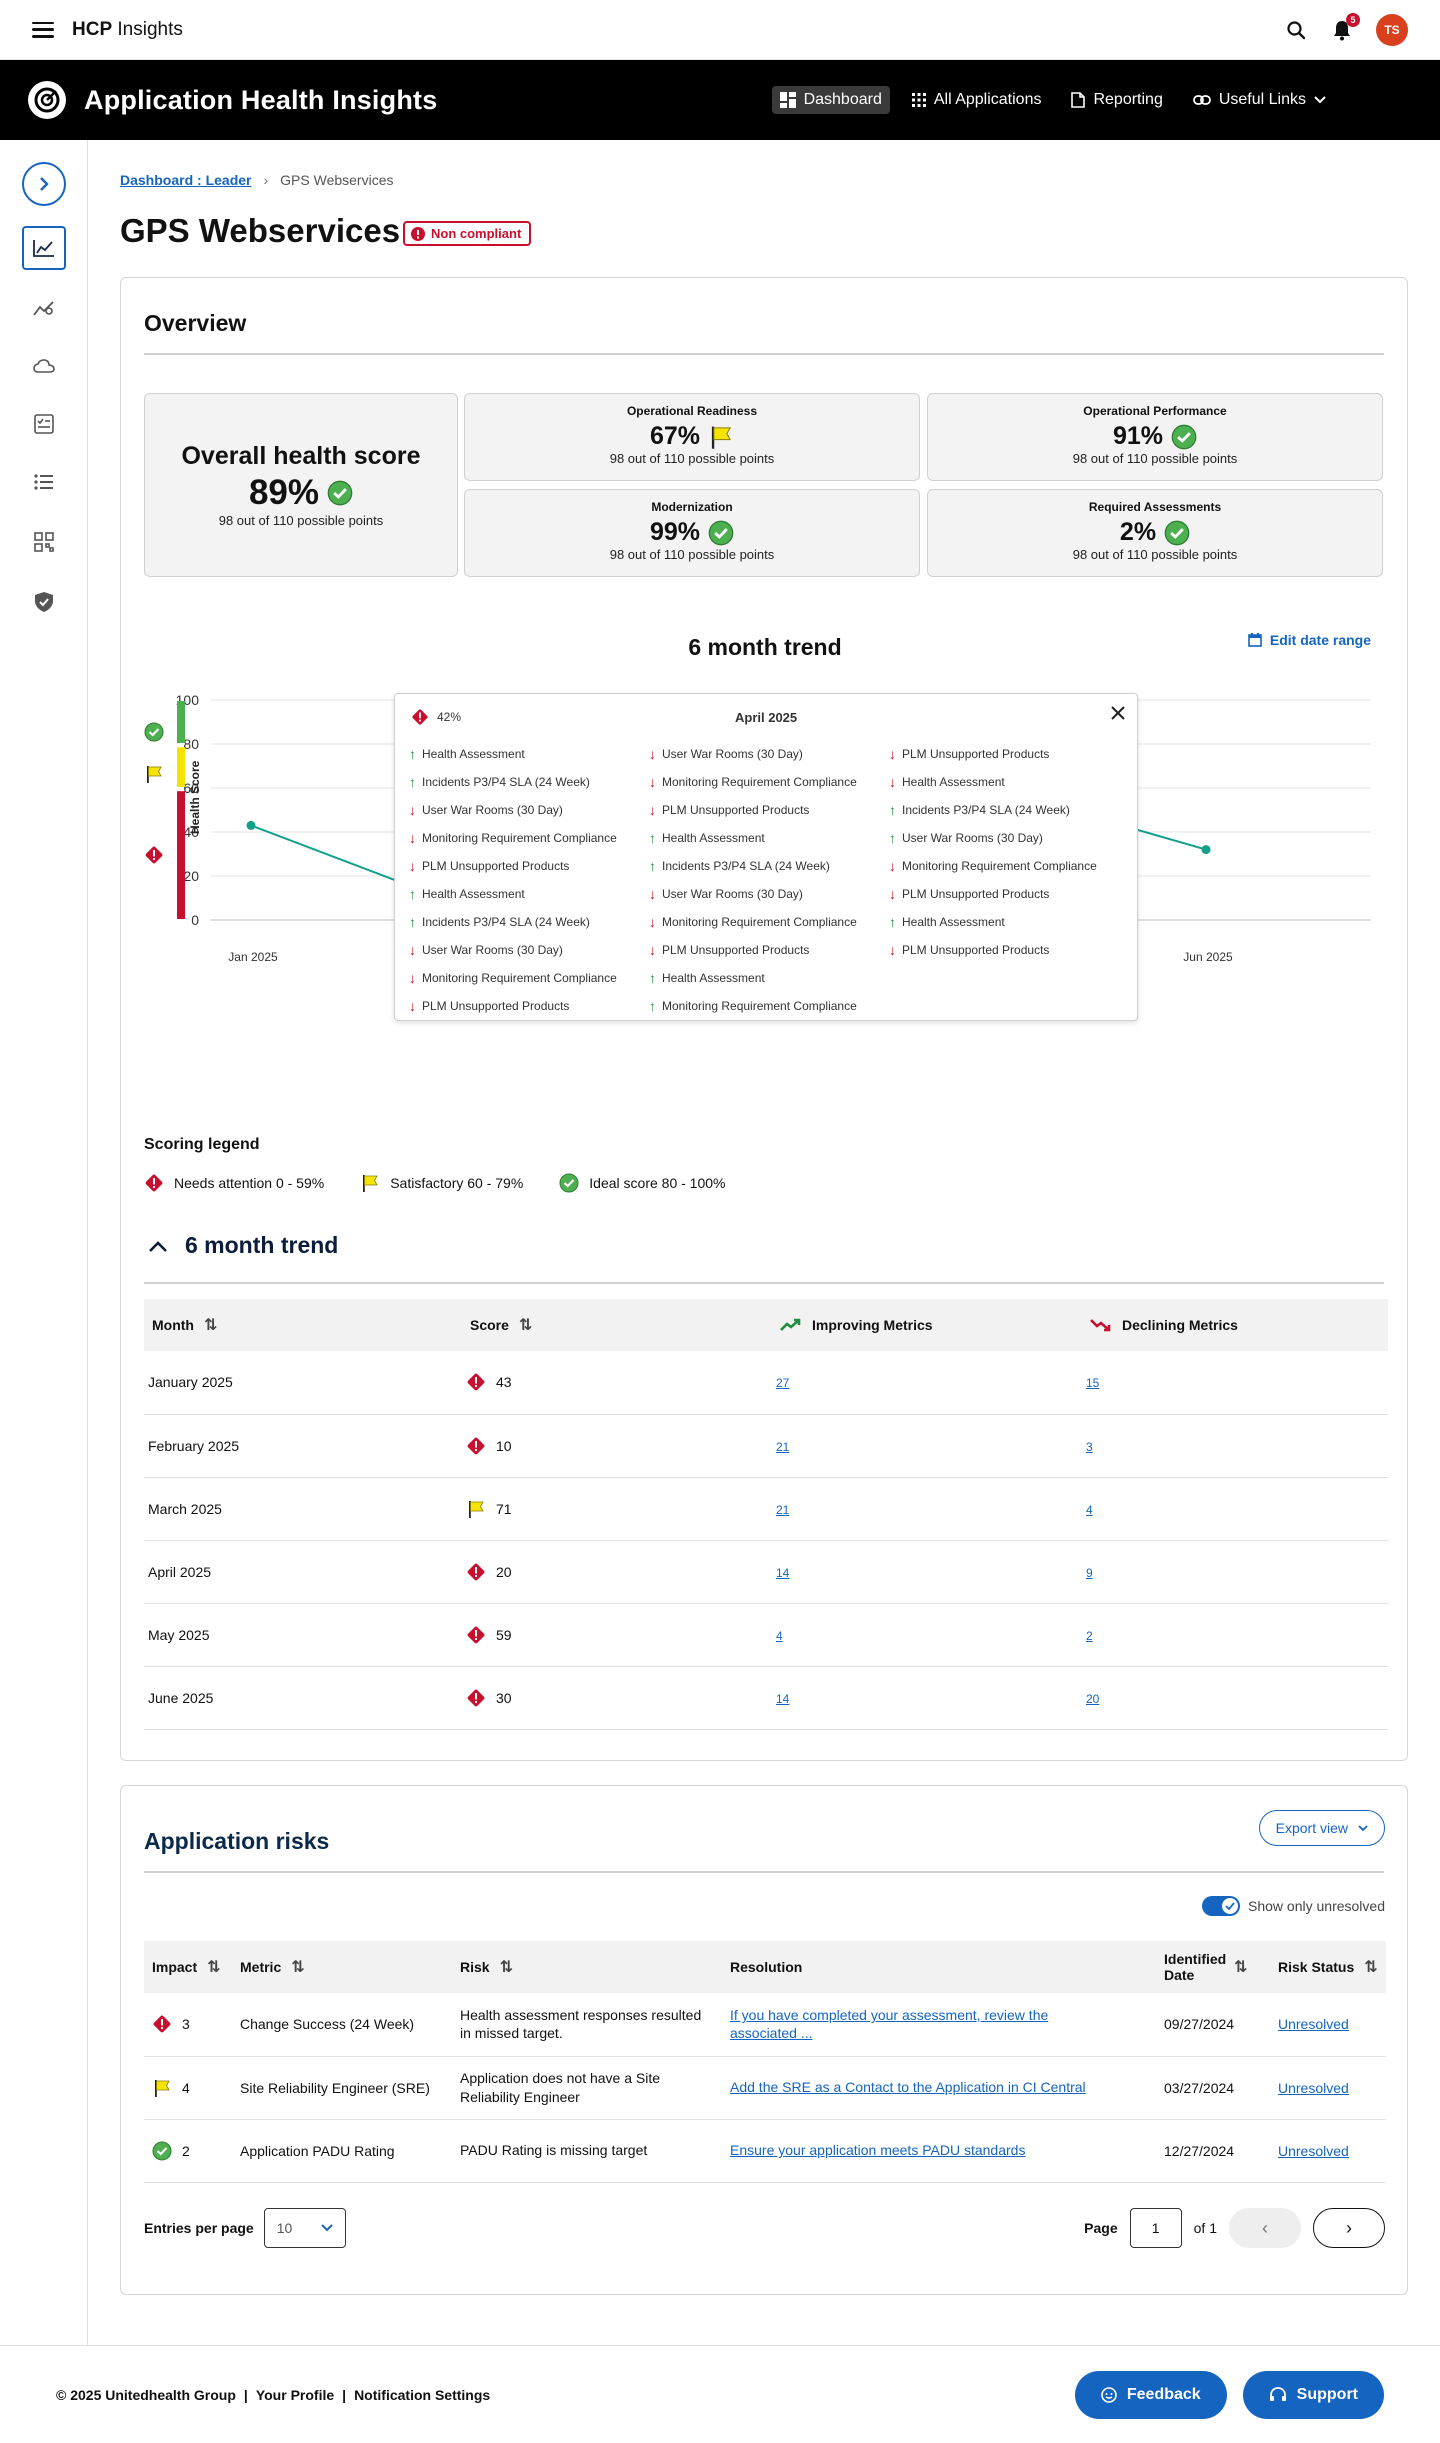  I want to click on declining-cell: 15, so click(1235, 1383).